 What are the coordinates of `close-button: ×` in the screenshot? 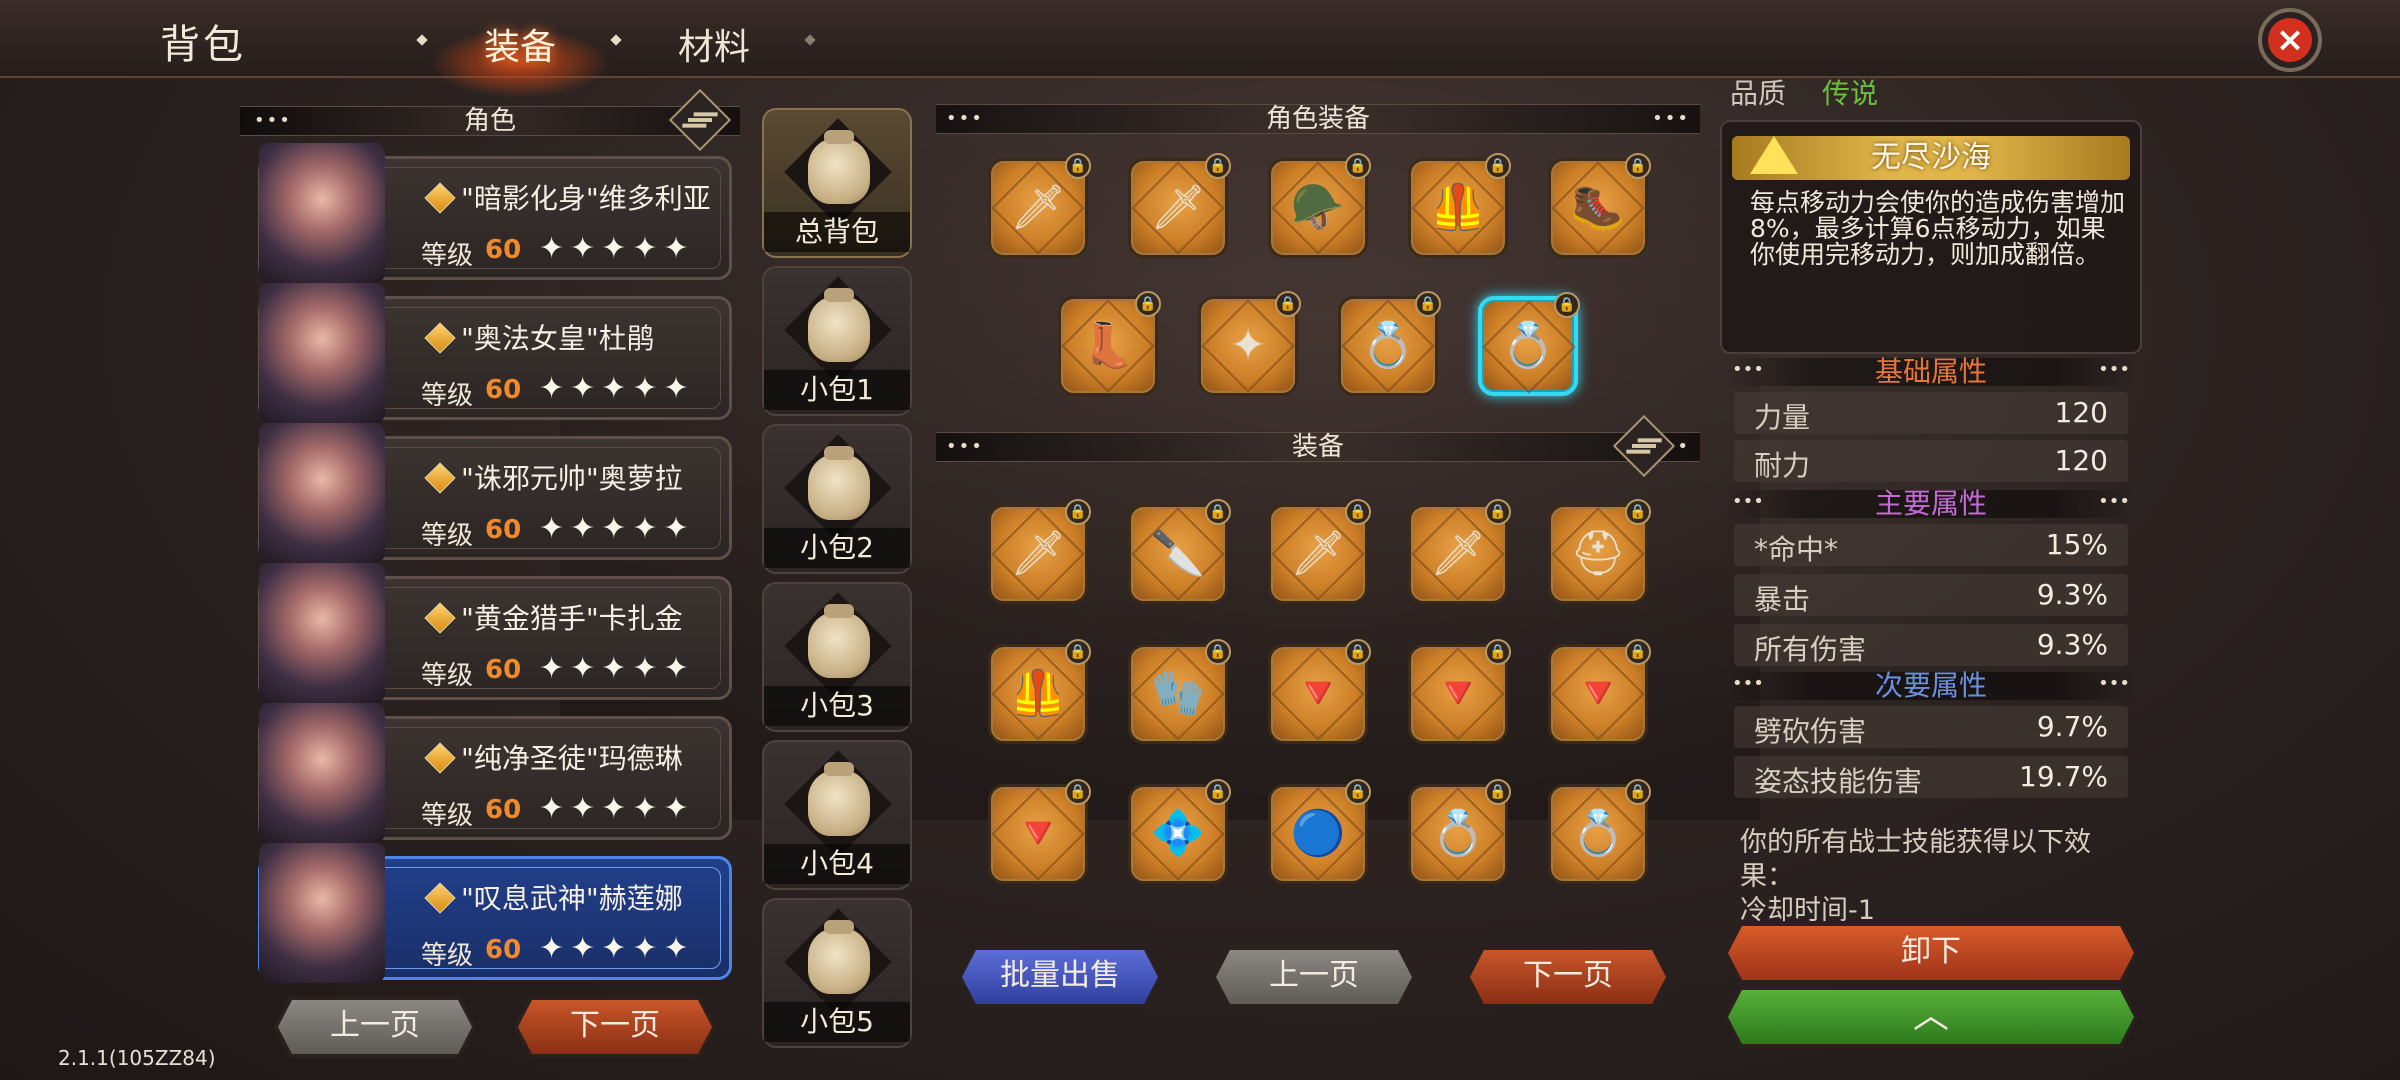 It's located at (2290, 40).